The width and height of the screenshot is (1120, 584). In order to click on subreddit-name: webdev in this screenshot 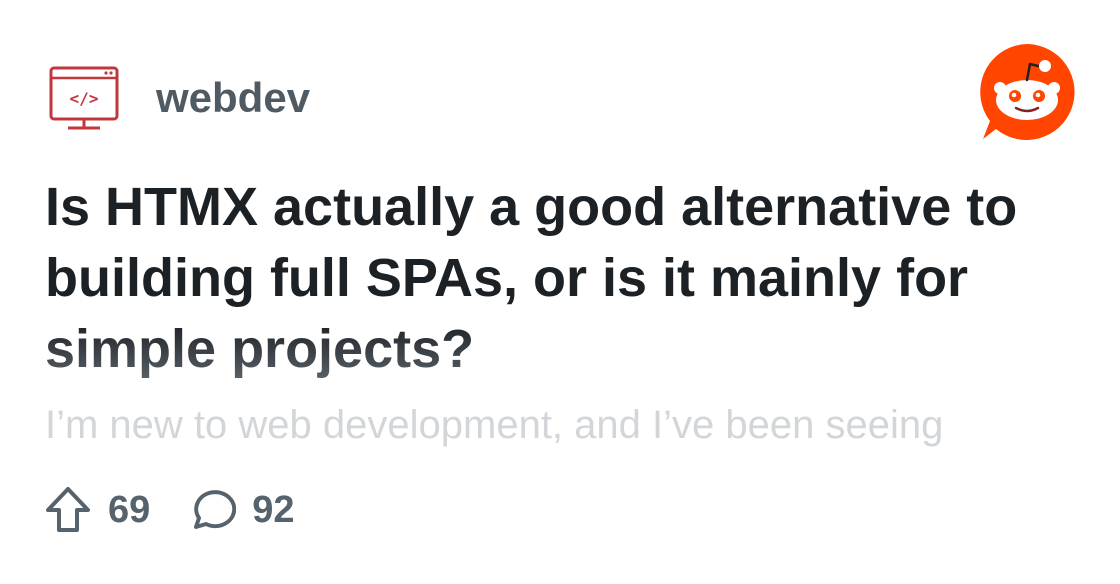, I will do `click(233, 98)`.